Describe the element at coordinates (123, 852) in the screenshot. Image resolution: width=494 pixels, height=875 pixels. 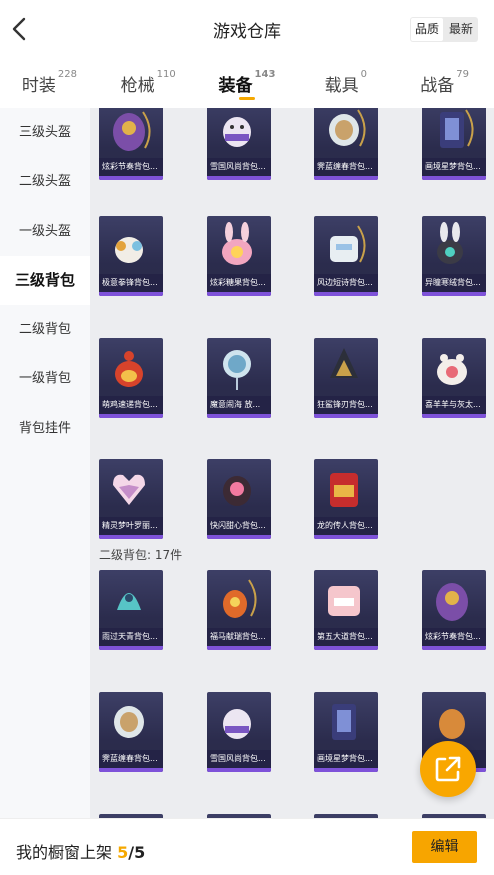
I see `showcase-shown-count: 5` at that location.